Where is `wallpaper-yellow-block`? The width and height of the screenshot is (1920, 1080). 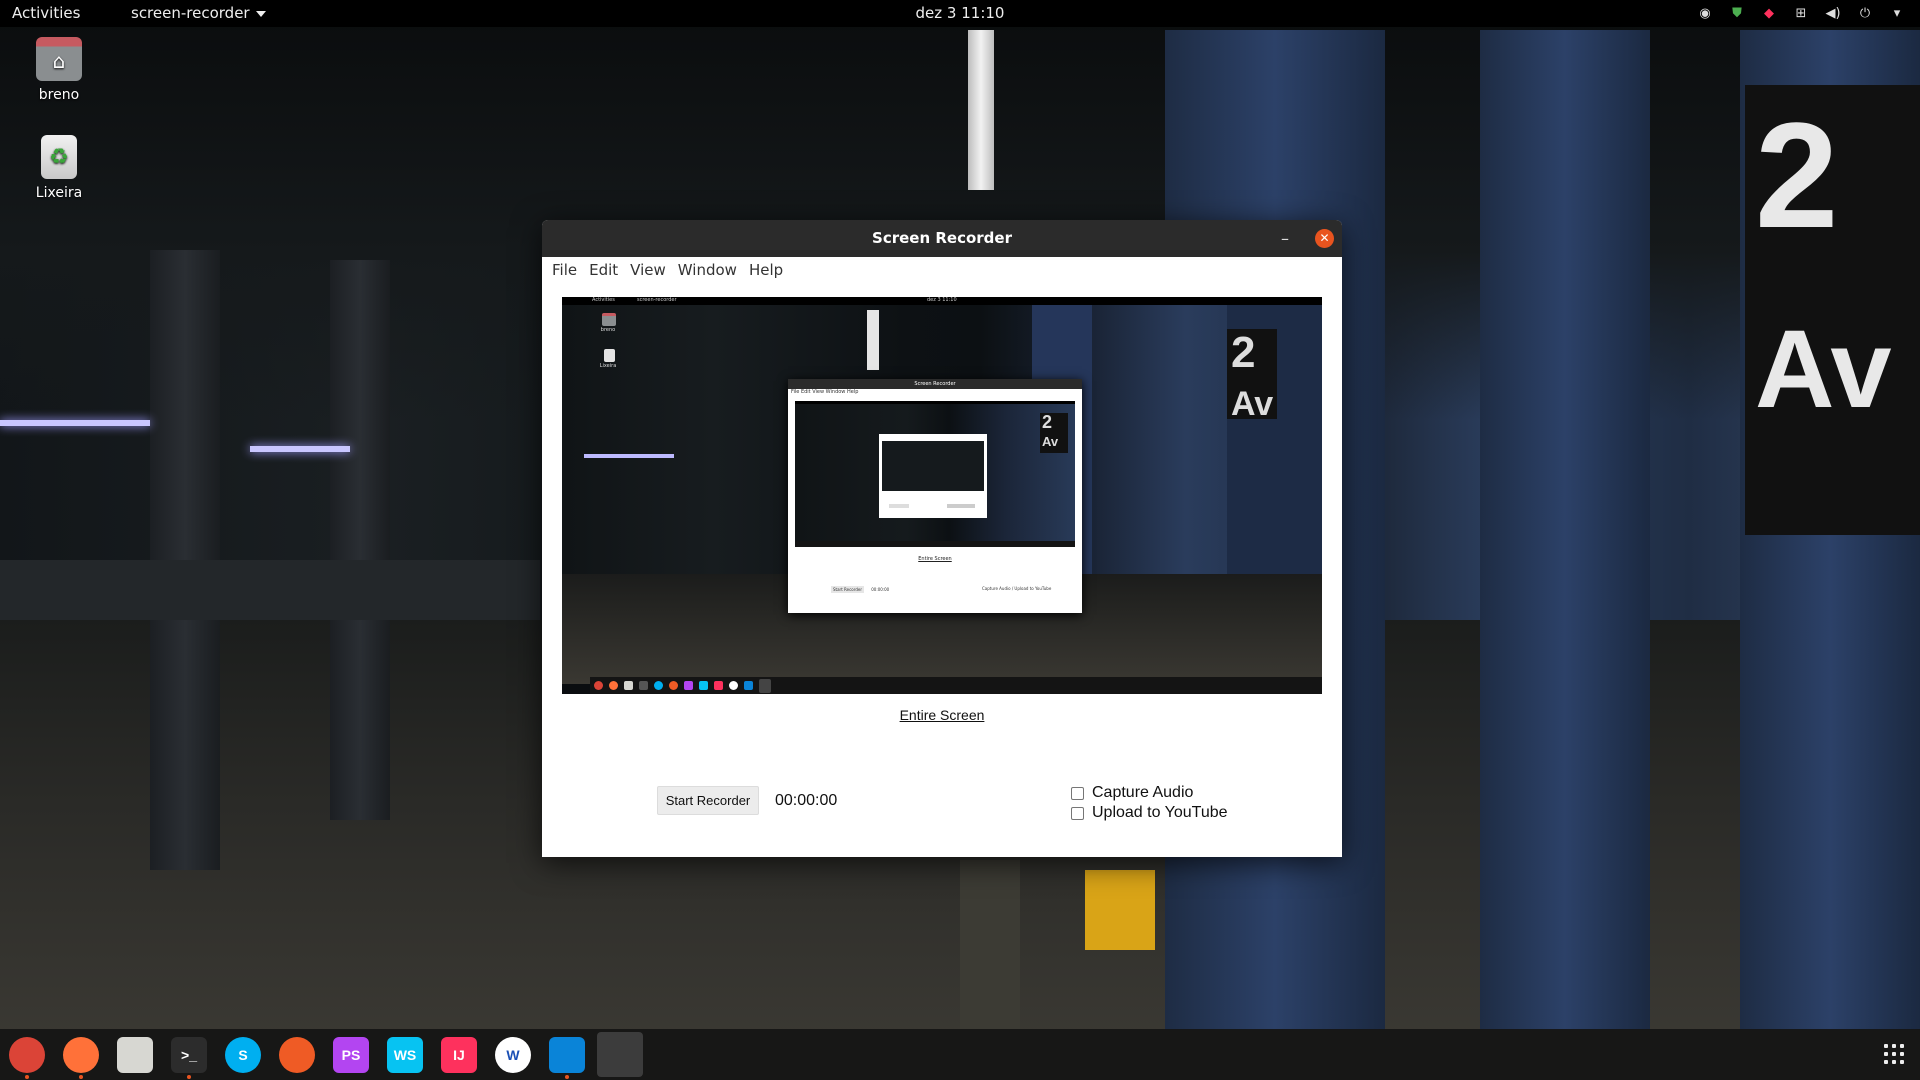 wallpaper-yellow-block is located at coordinates (1120, 910).